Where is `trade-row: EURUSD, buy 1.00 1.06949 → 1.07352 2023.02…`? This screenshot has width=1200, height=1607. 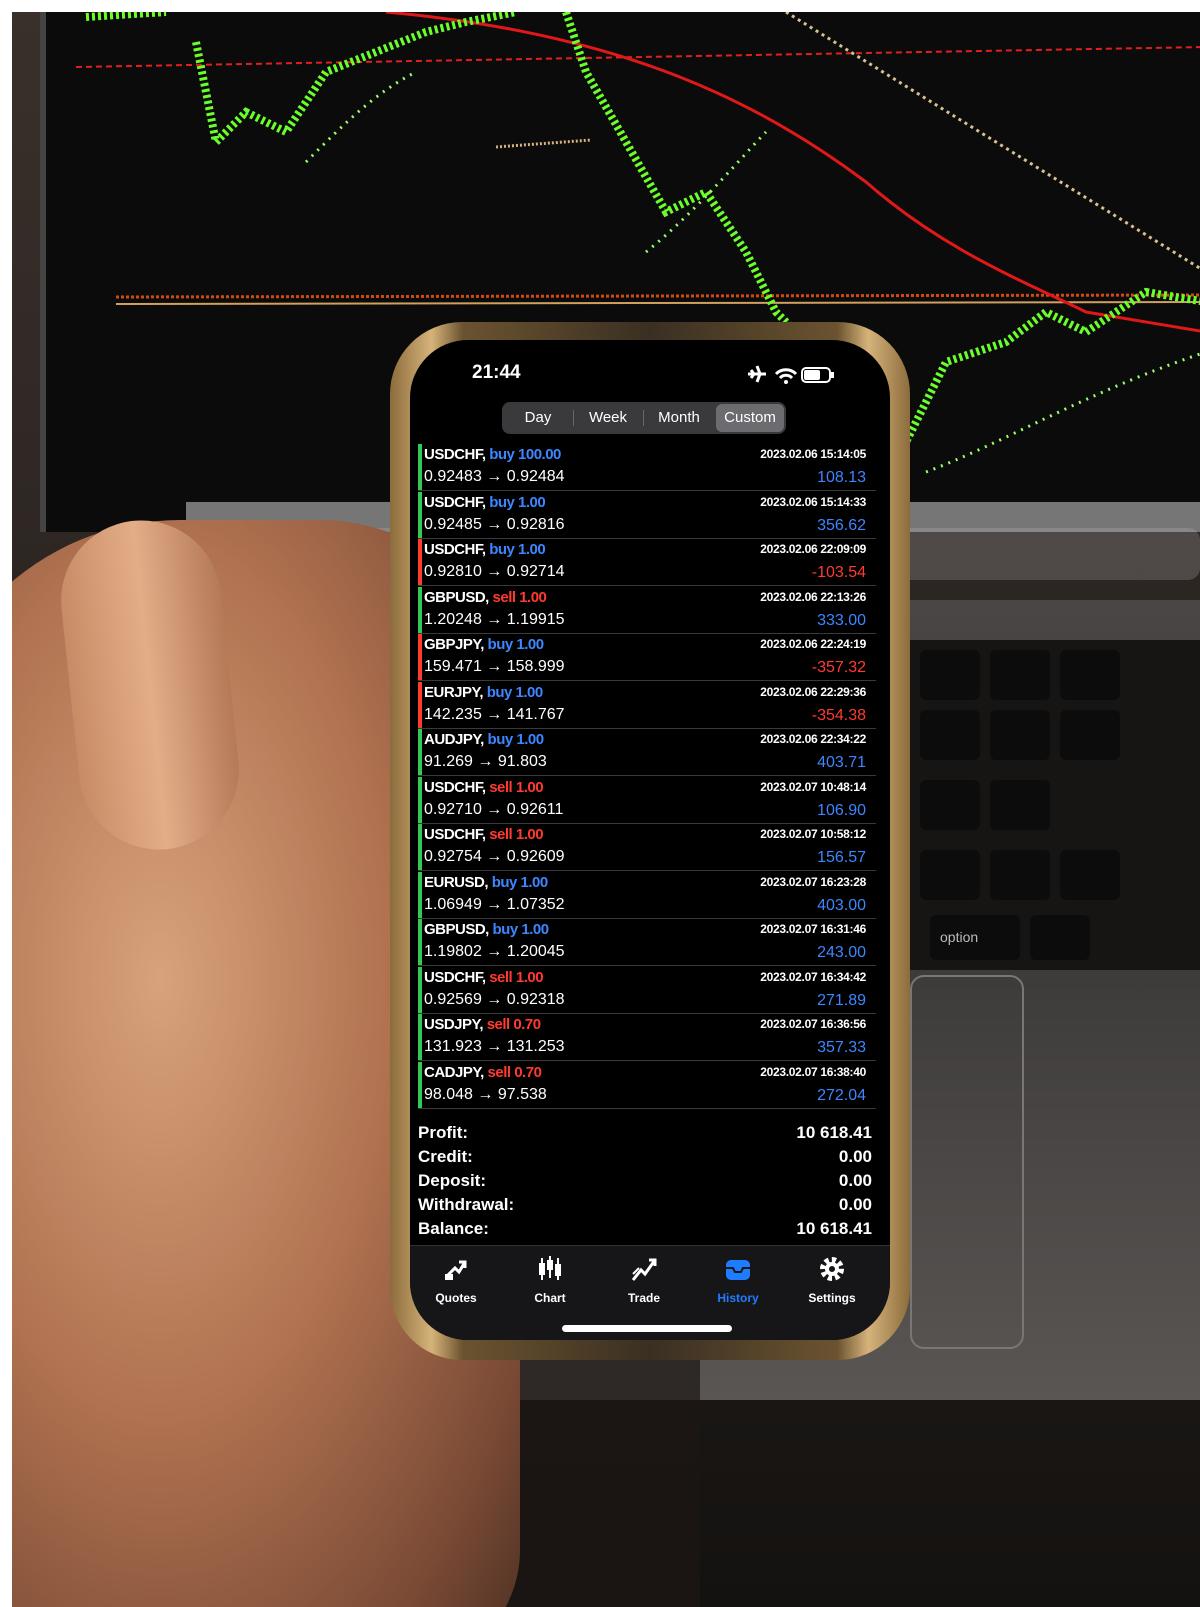
trade-row: EURUSD, buy 1.00 1.06949 → 1.07352 2023.02… is located at coordinates (647, 895).